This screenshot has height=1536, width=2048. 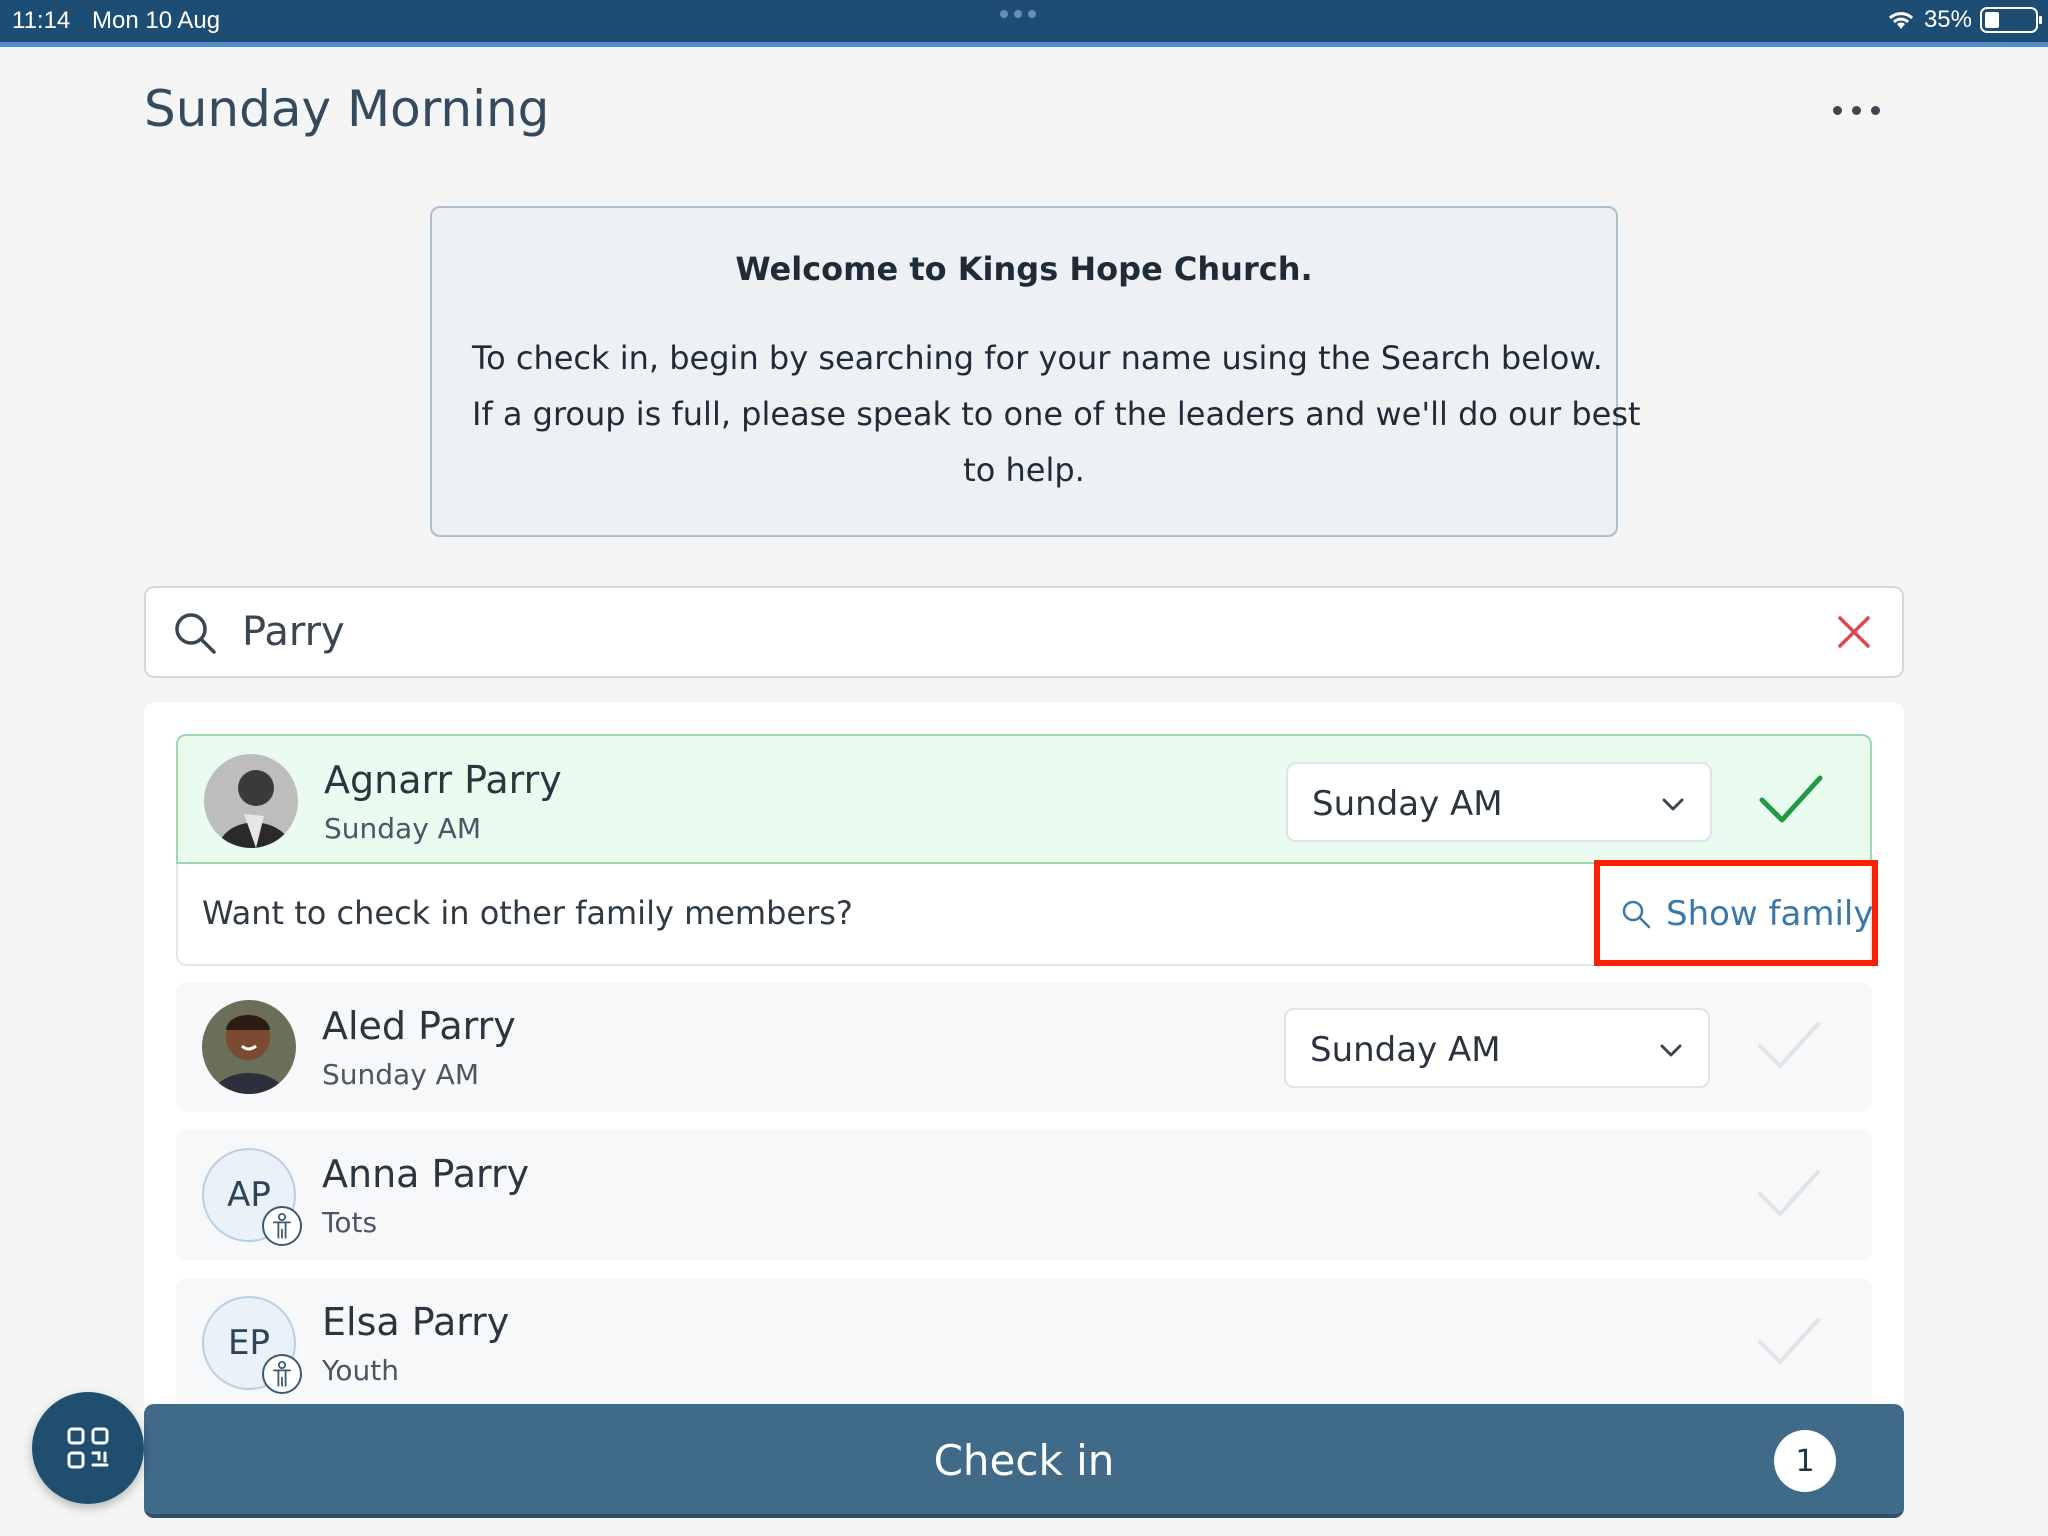 What do you see at coordinates (1024, 1047) in the screenshot?
I see `person-row-aled-parry: Aled Parry Sunday AM Sunday AM` at bounding box center [1024, 1047].